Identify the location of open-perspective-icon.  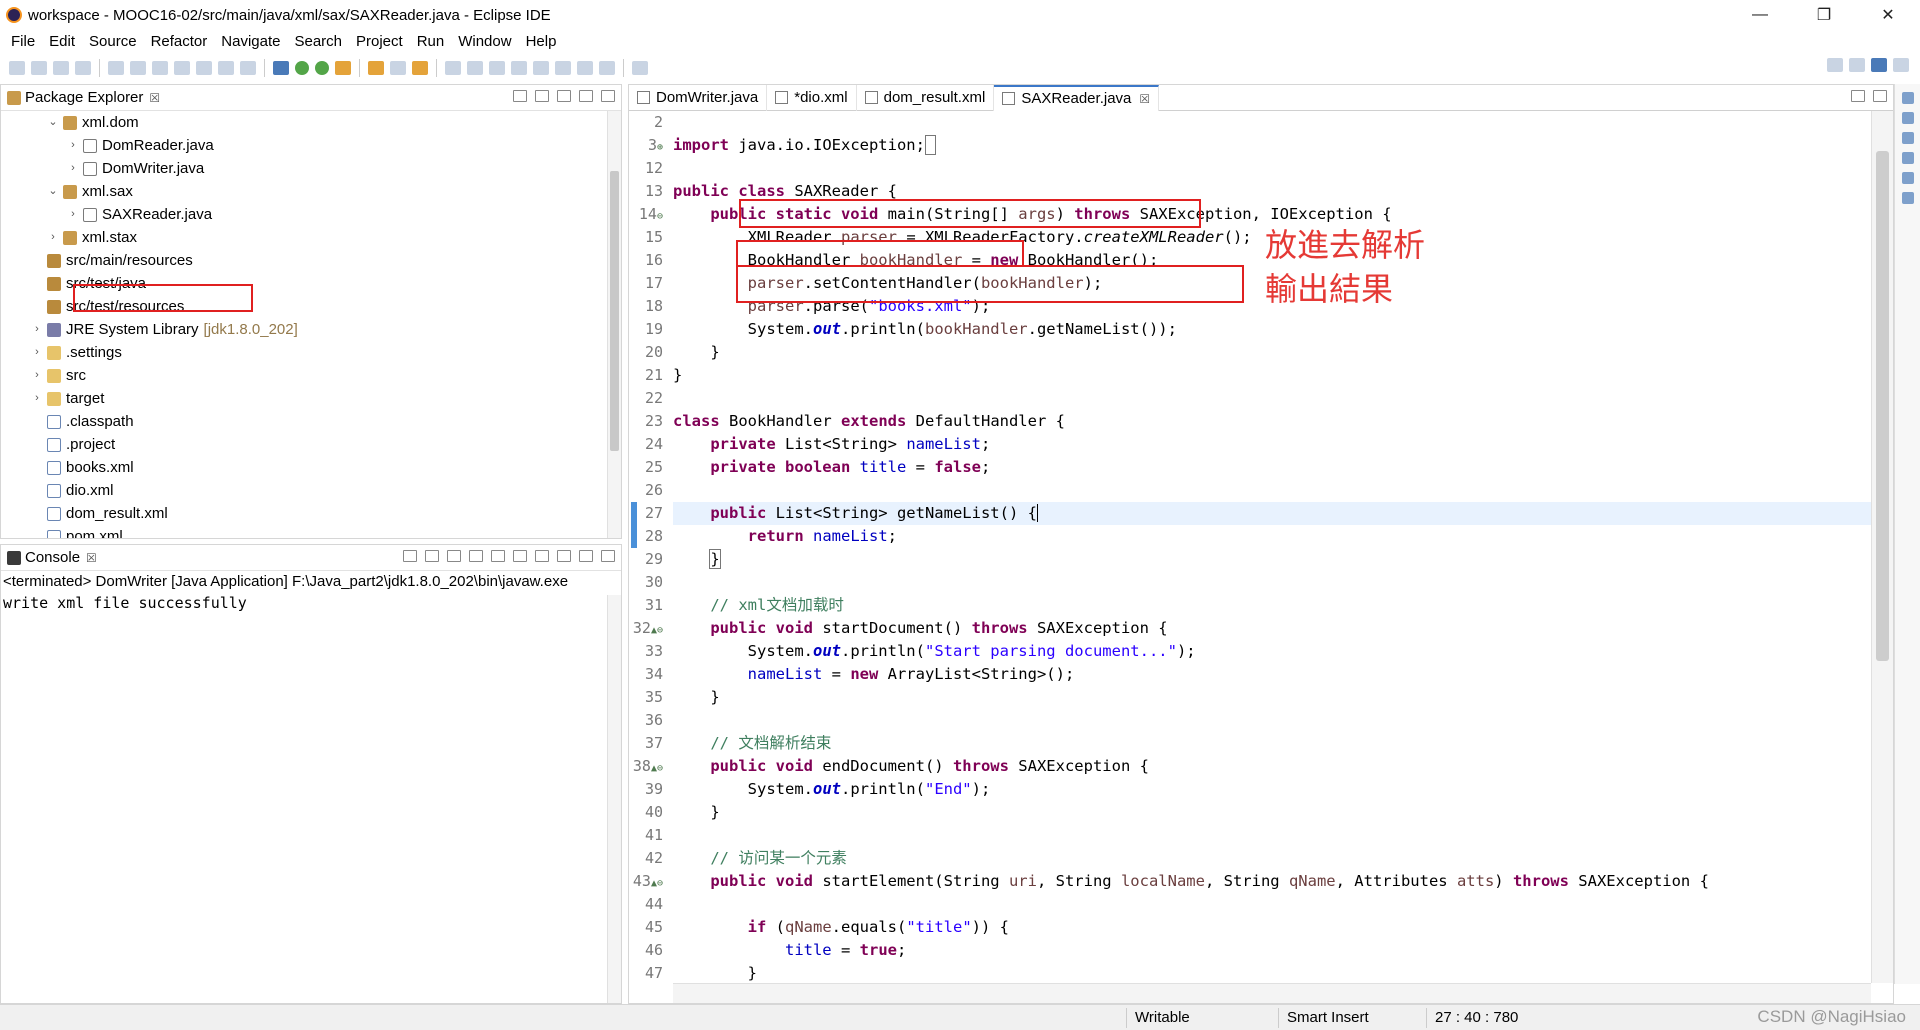
(1857, 65).